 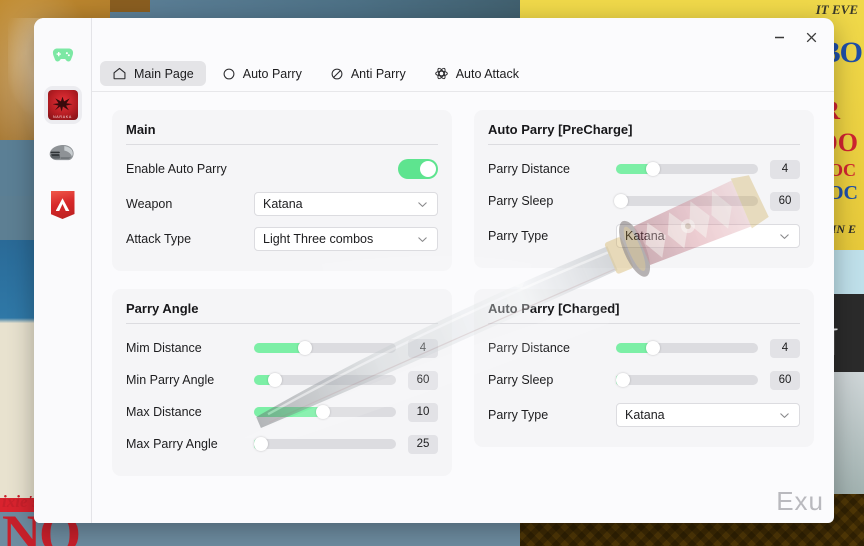 I want to click on precharge-parry-type-select: Katana, so click(x=708, y=236).